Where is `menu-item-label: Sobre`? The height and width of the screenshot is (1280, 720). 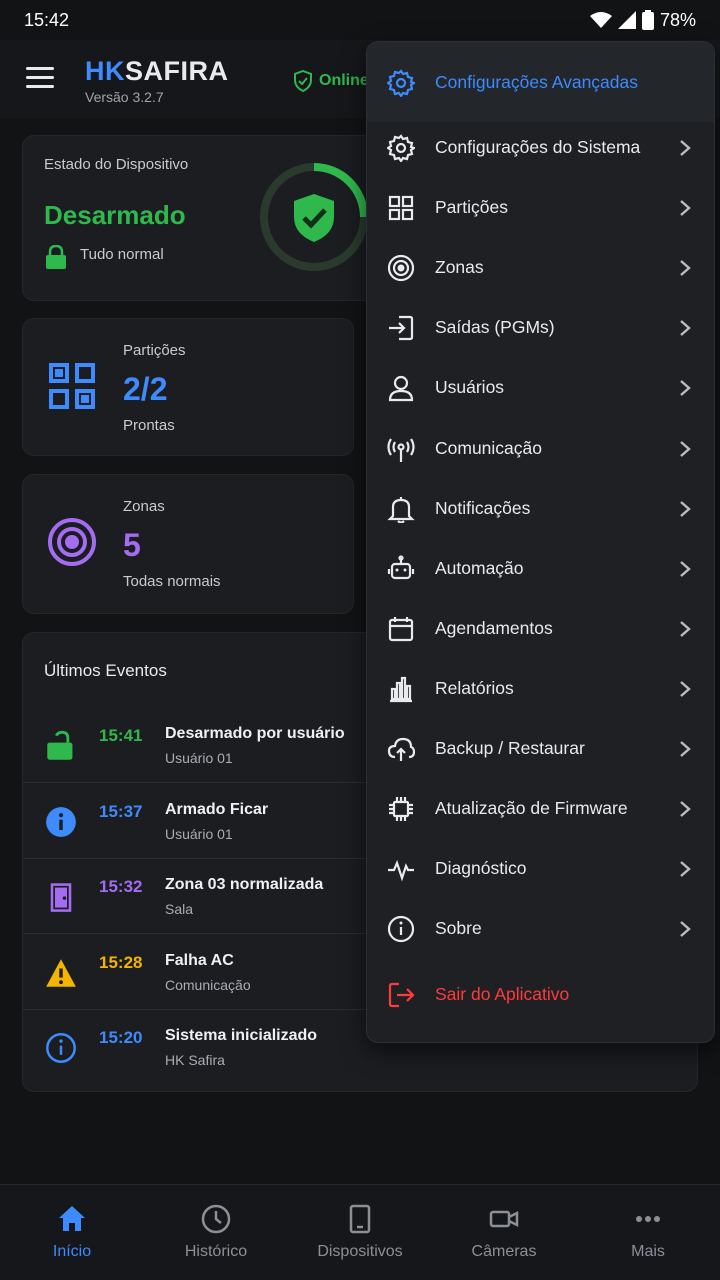
menu-item-label: Sobre is located at coordinates (458, 928).